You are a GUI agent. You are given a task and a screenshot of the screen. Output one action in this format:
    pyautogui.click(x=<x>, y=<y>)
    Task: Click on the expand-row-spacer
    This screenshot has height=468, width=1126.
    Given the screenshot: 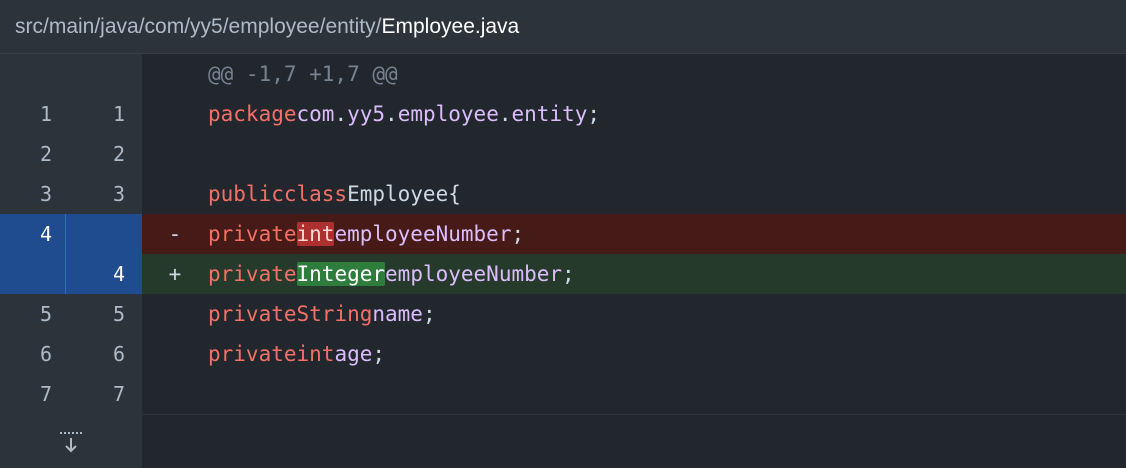 What is the action you would take?
    pyautogui.click(x=634, y=441)
    